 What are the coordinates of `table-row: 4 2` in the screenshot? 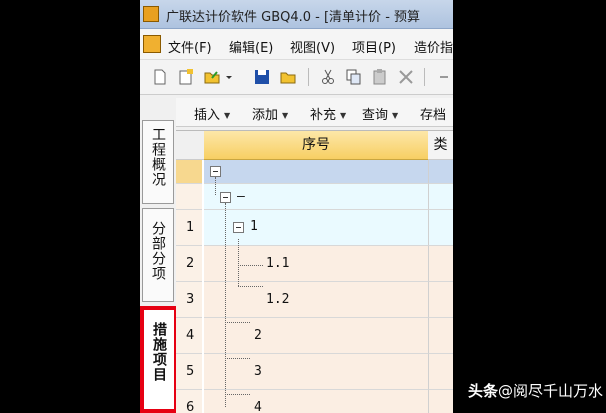 It's located at (314, 336).